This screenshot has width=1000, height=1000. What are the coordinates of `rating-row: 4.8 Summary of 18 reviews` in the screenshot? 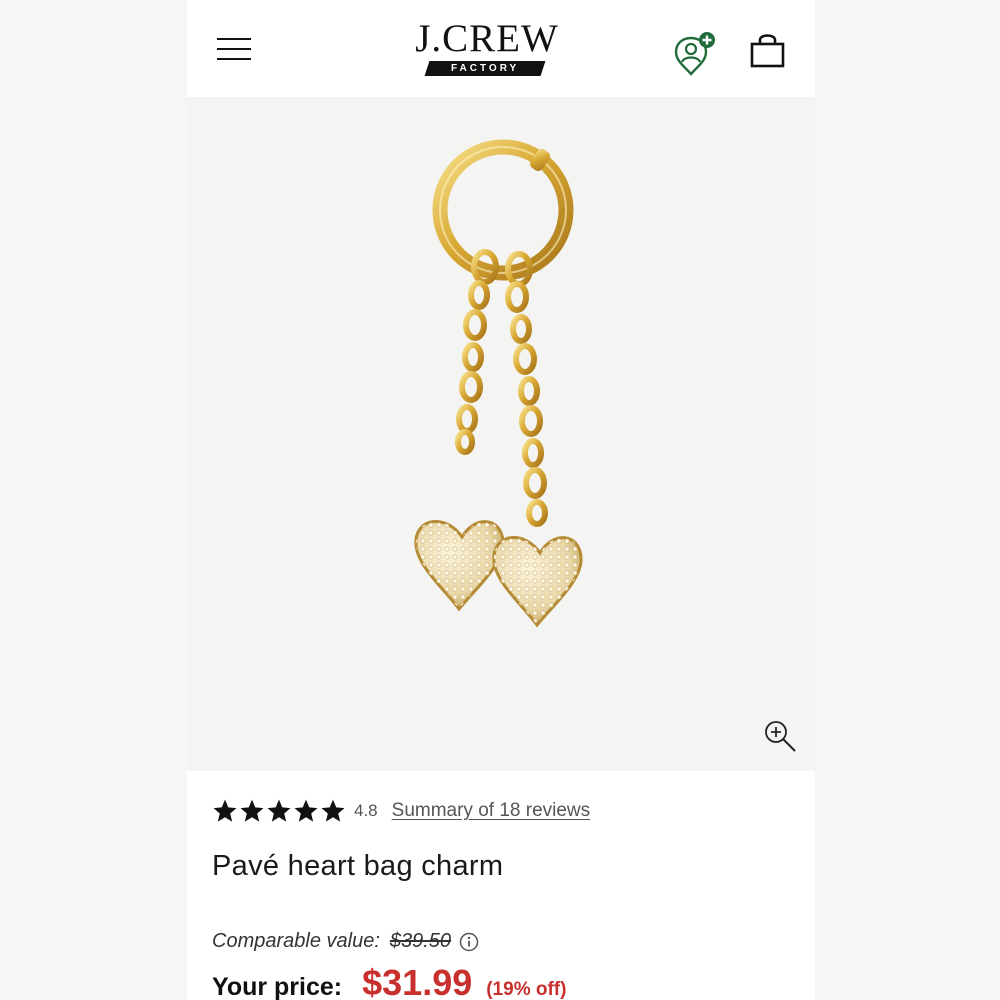 It's located at (401, 811).